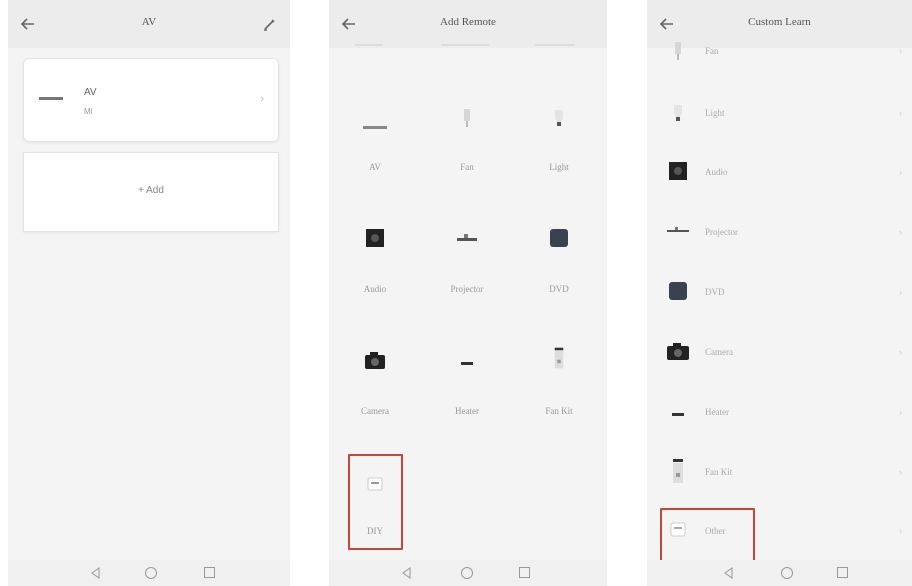  What do you see at coordinates (716, 172) in the screenshot?
I see `list-item-label: Audio` at bounding box center [716, 172].